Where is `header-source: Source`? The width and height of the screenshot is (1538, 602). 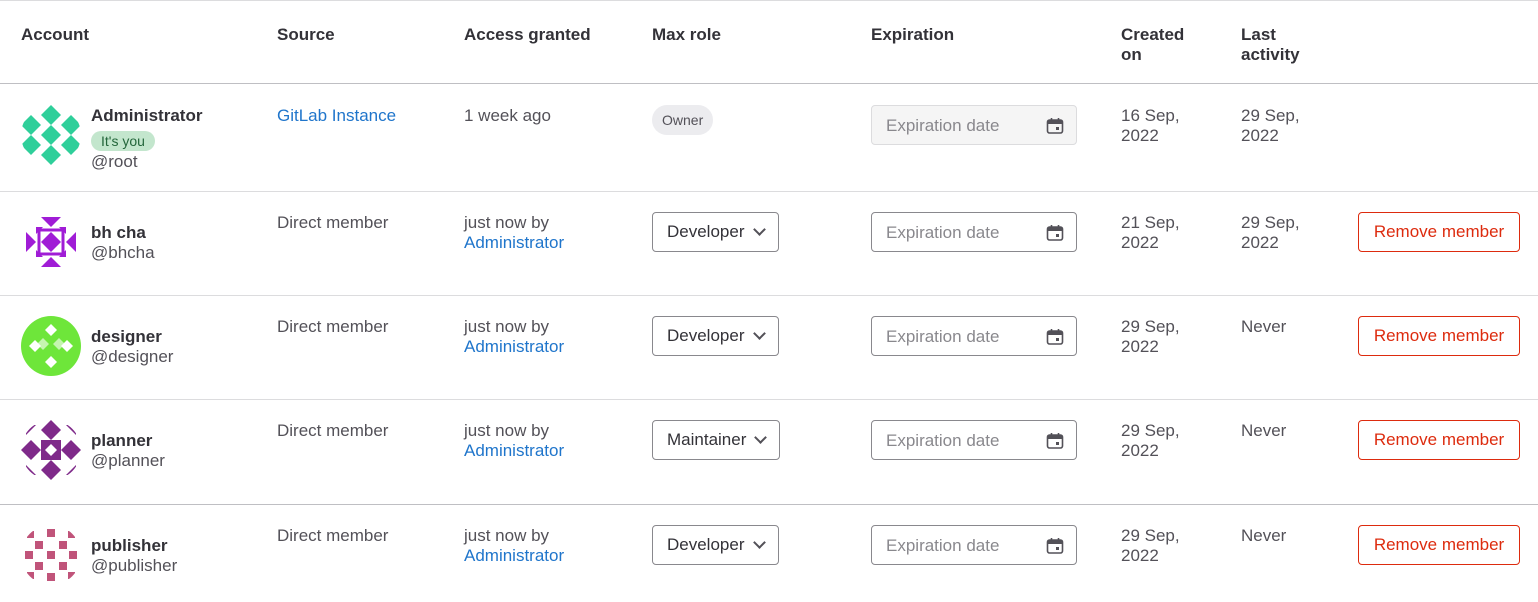
header-source: Source is located at coordinates (306, 34).